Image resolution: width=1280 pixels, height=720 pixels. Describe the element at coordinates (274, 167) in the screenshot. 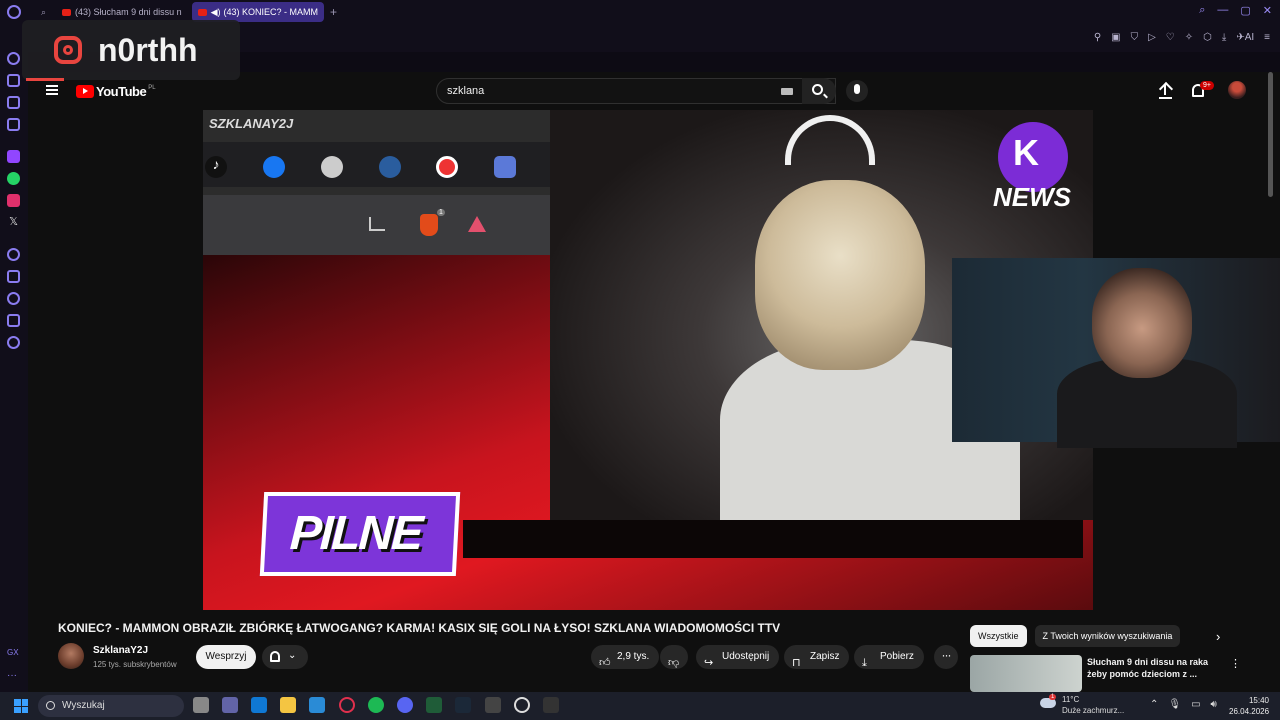

I see `facebook-icon` at that location.